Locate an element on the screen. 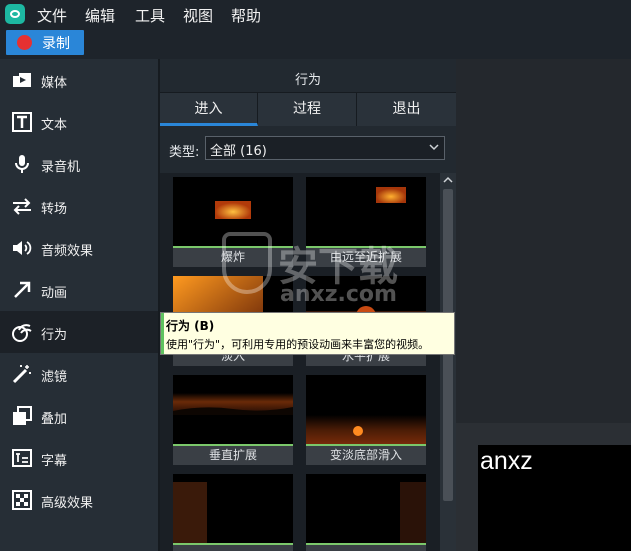 The width and height of the screenshot is (631, 551). sidebar-item-advanced-effects: 高级效果 is located at coordinates (79, 500).